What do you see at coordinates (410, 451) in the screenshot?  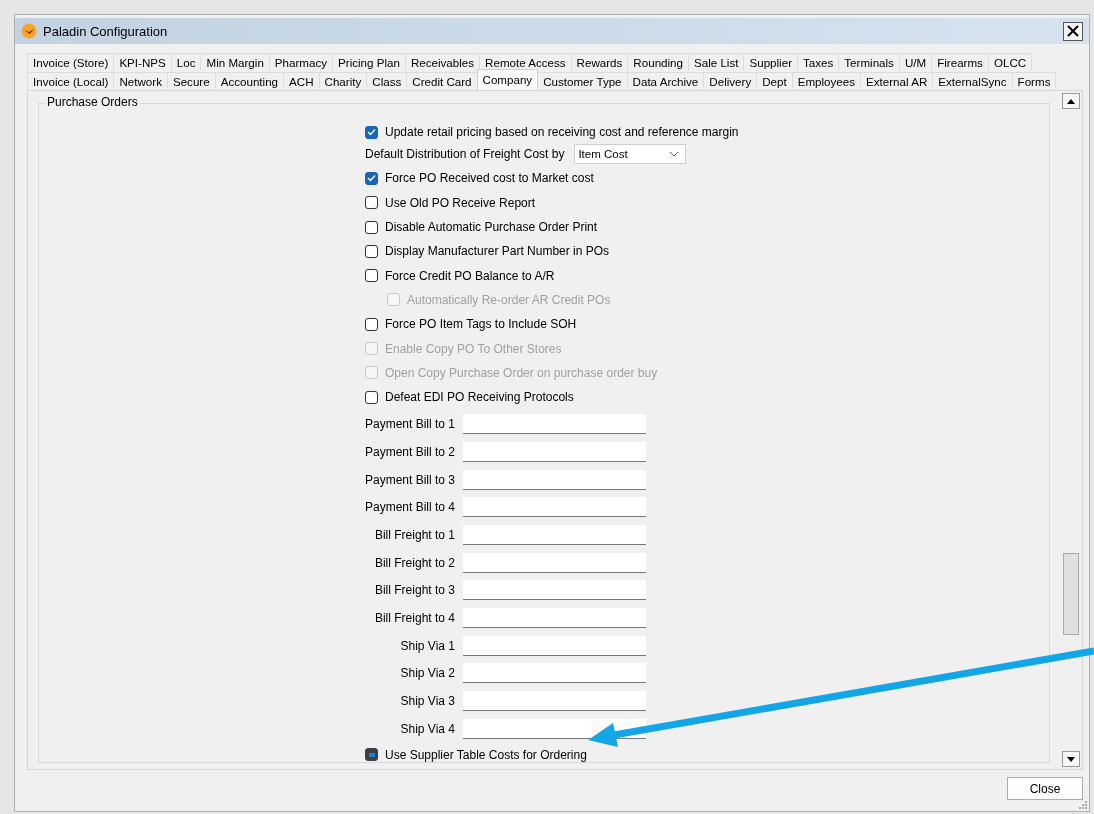 I see `field-label: Payment Bill to 2` at bounding box center [410, 451].